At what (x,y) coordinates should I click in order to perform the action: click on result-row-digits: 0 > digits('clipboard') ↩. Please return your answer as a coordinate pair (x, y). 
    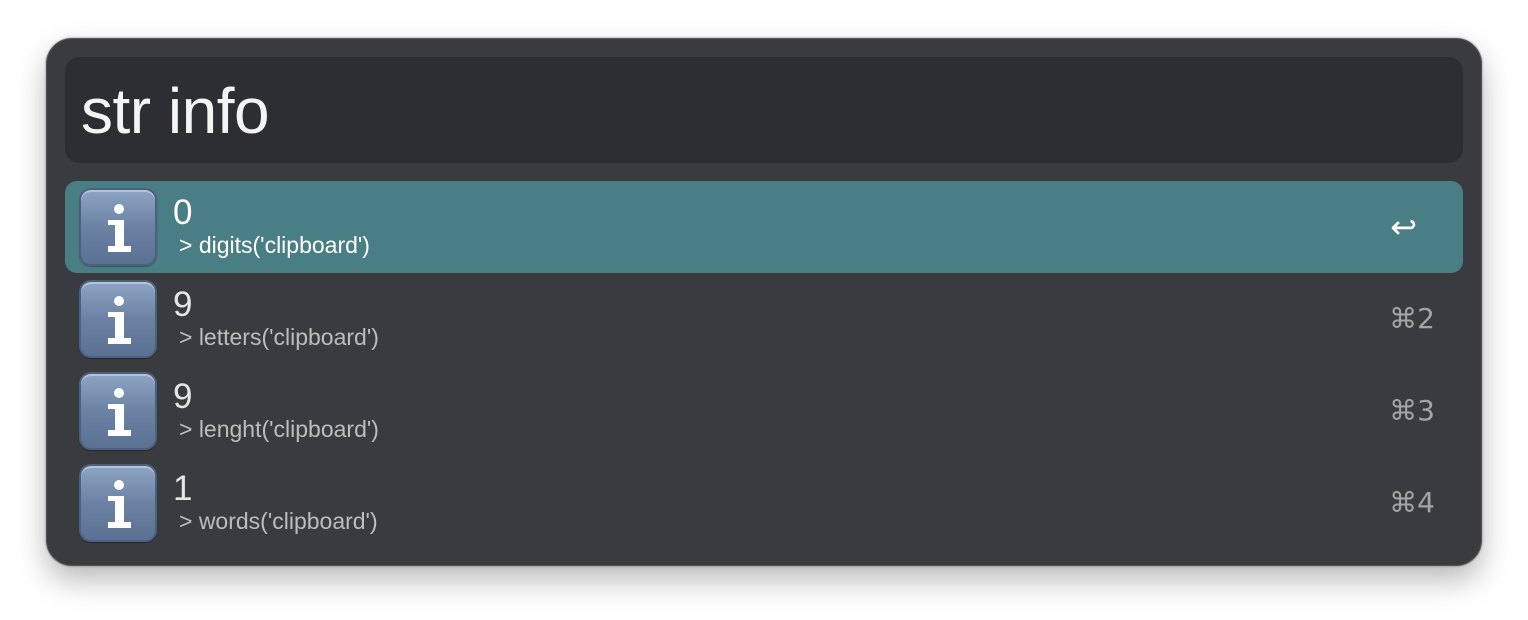
    Looking at the image, I should click on (764, 227).